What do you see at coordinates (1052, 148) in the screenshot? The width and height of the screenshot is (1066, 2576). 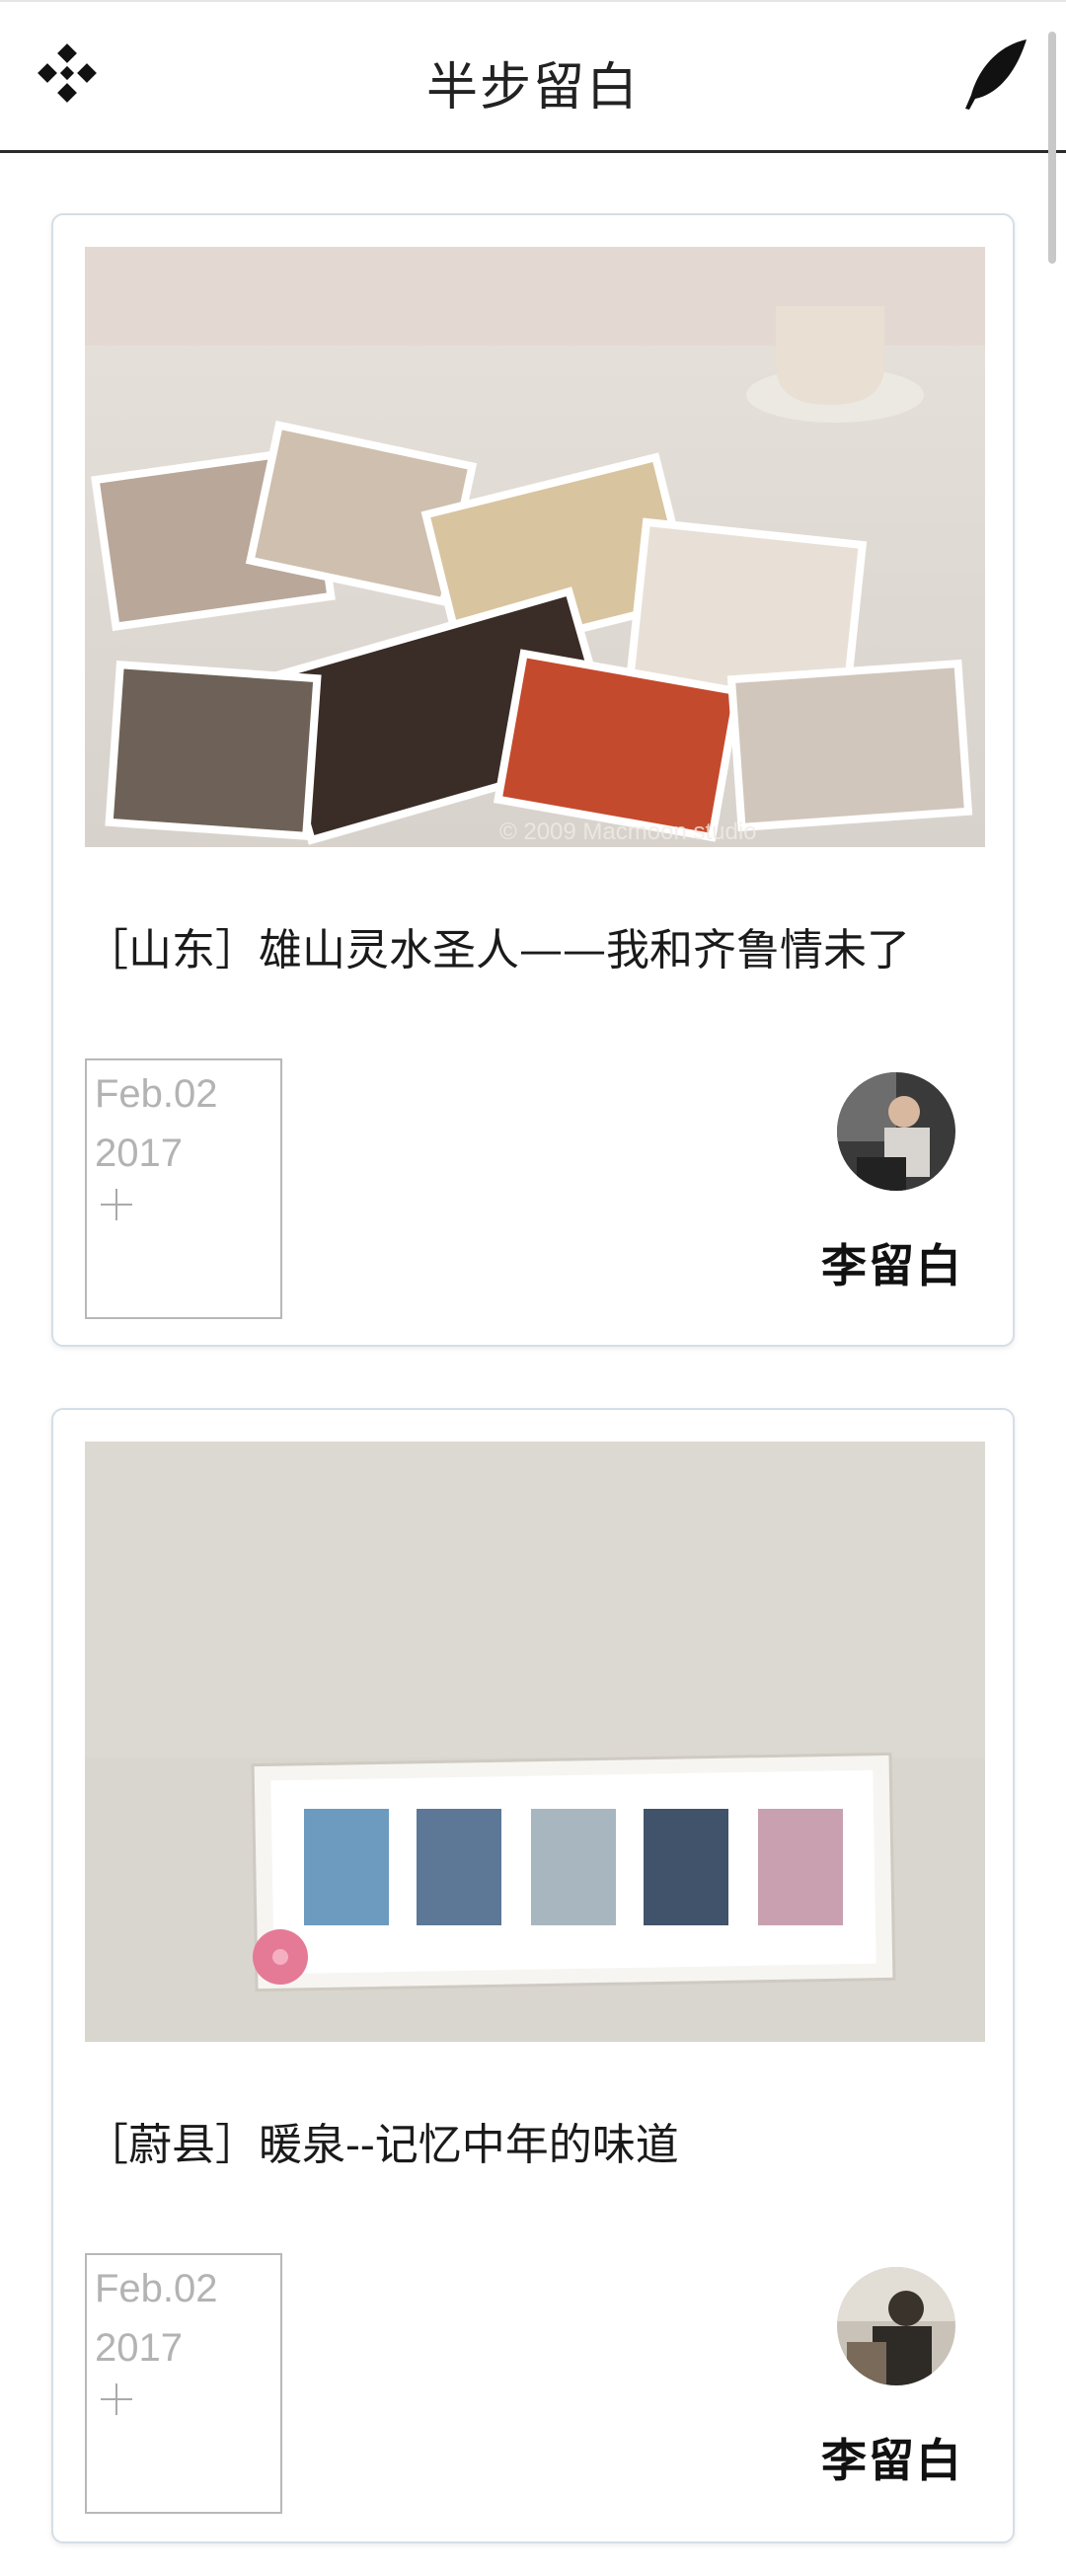 I see `scrollbar` at bounding box center [1052, 148].